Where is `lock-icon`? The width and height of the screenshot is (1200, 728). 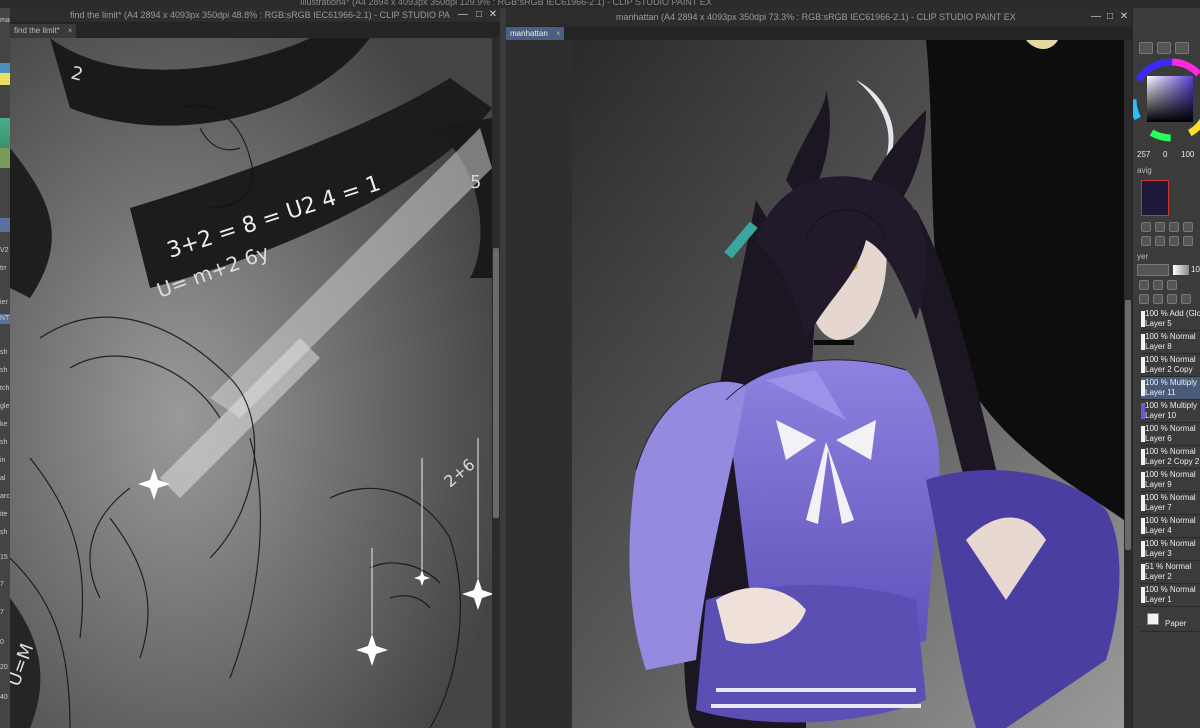 lock-icon is located at coordinates (1144, 285).